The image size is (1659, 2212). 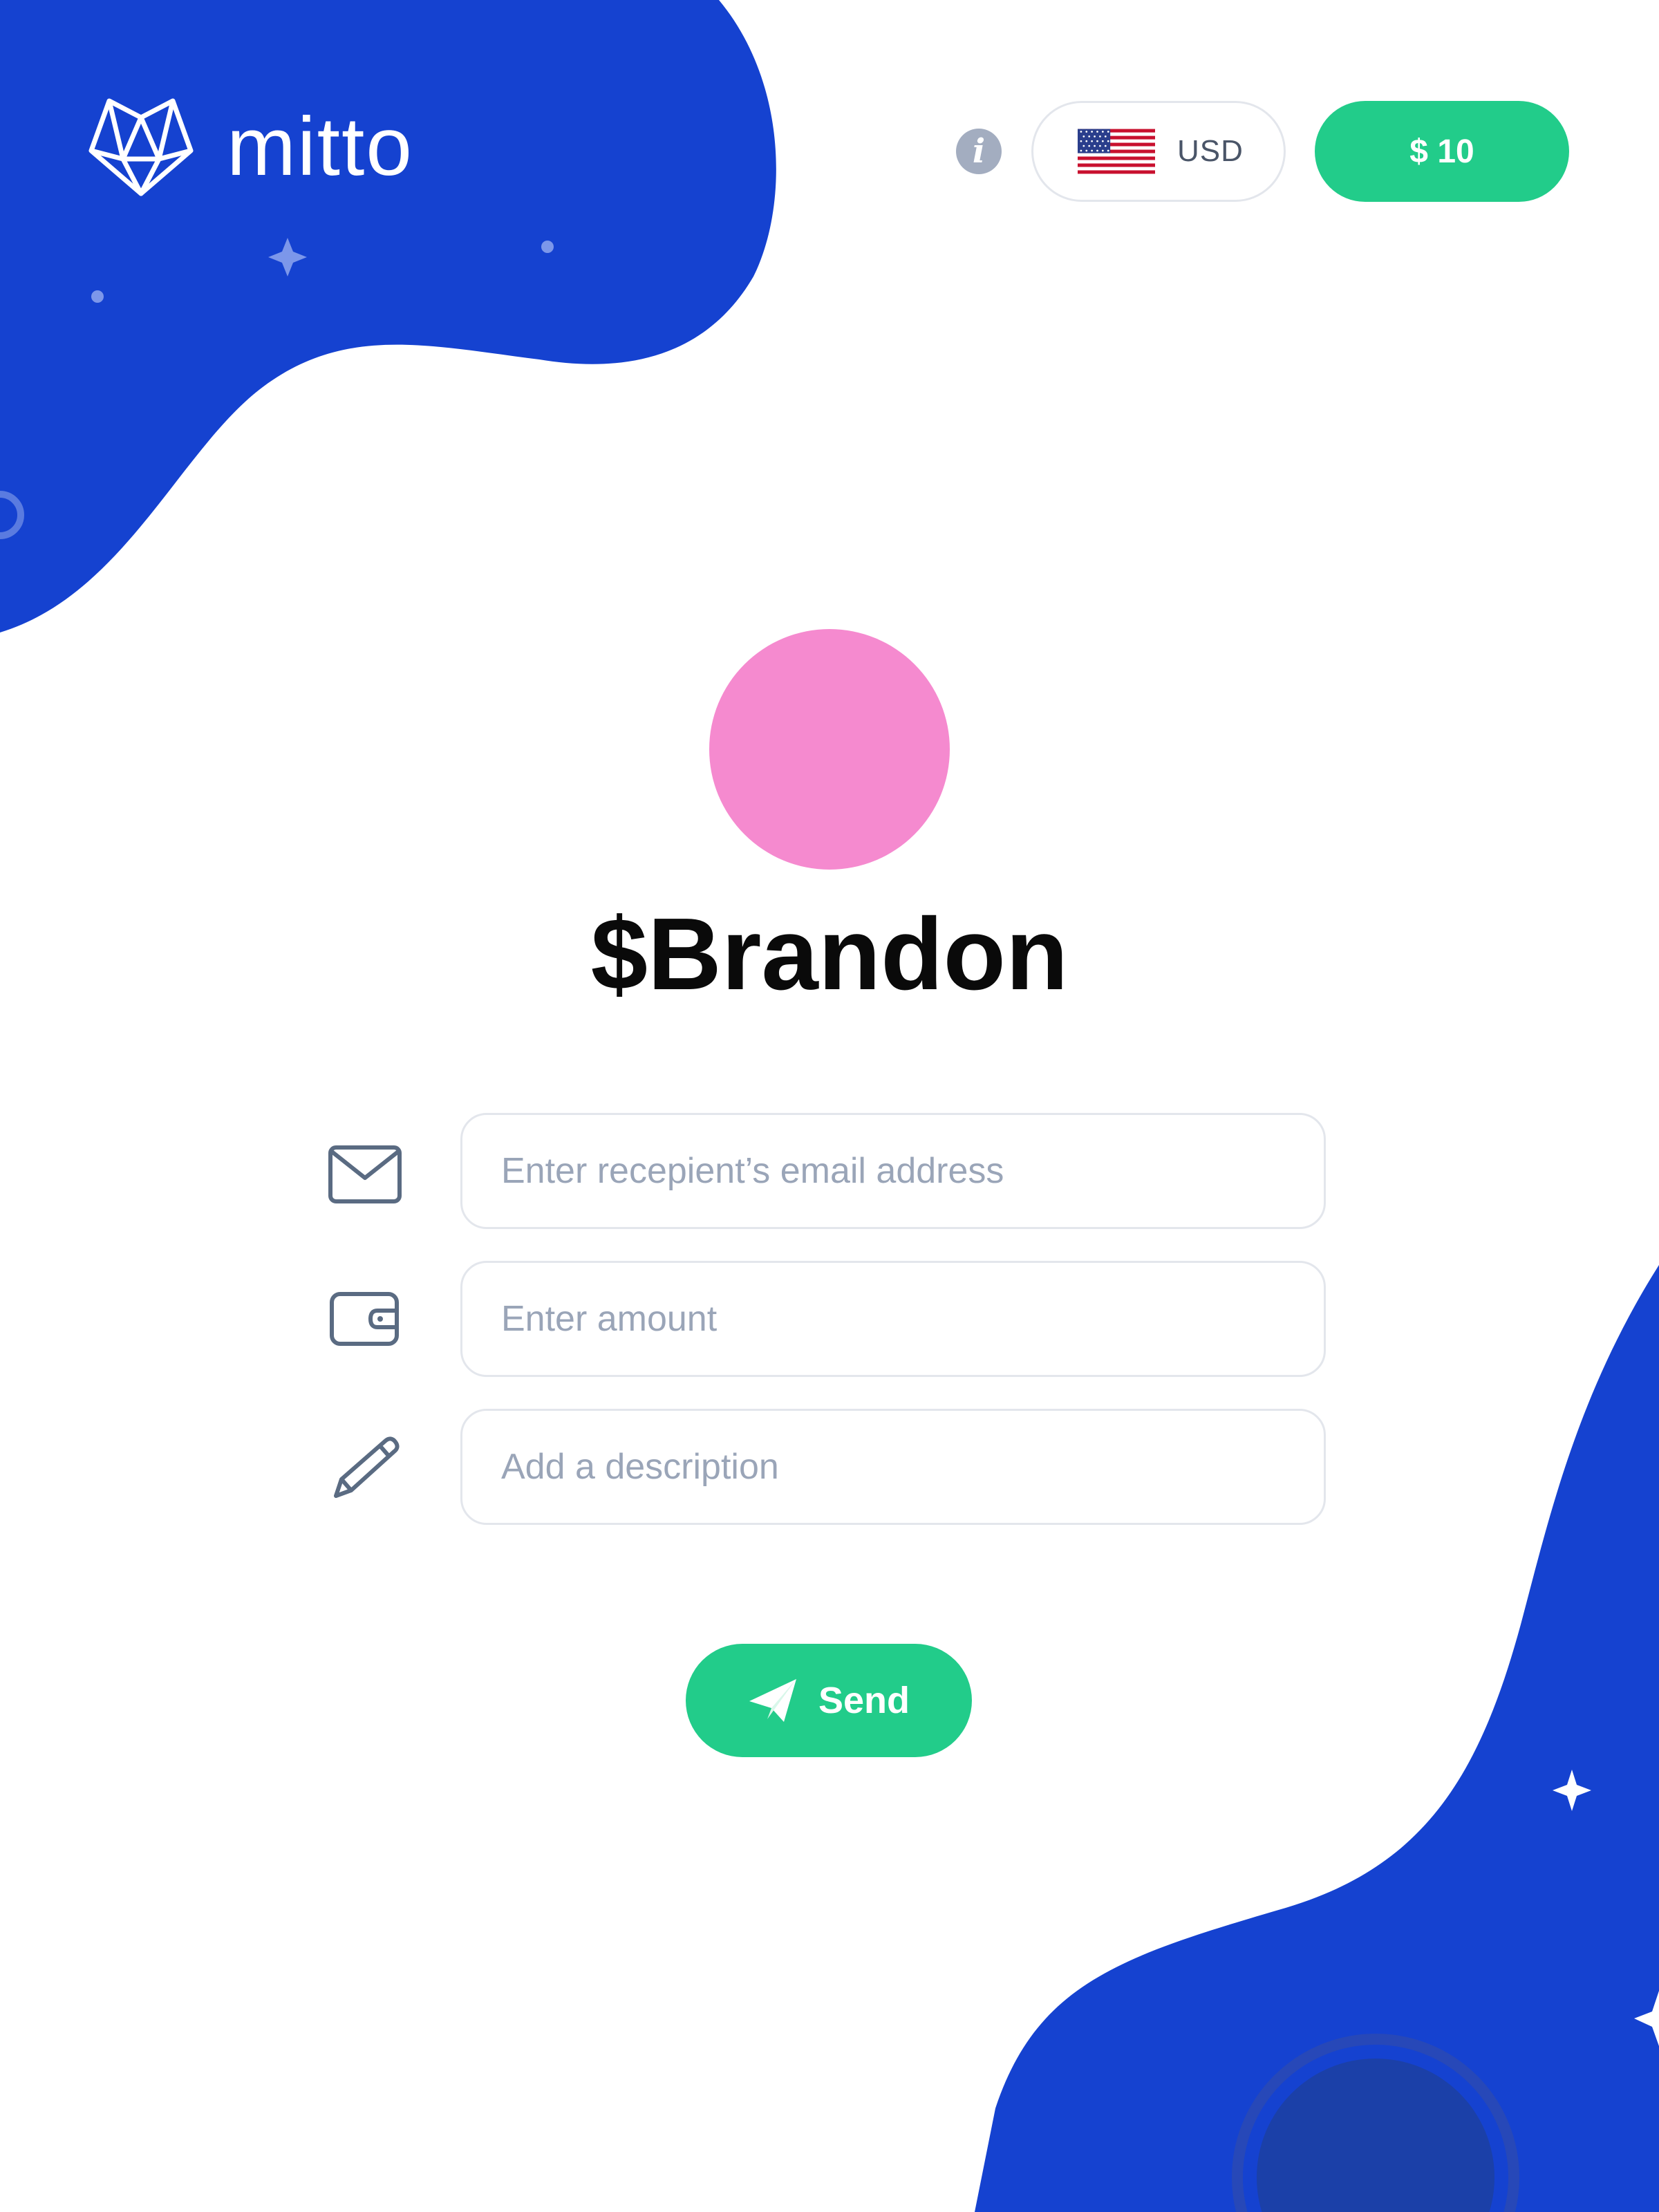 I want to click on avatar, so click(x=829, y=749).